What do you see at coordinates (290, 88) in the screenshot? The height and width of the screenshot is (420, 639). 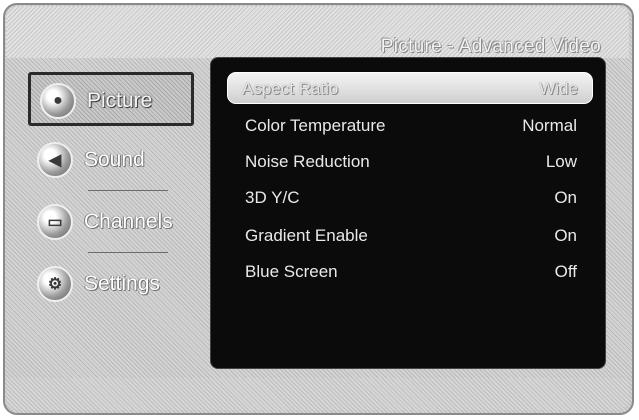 I see `menu-row-name: Aspect Ratio` at bounding box center [290, 88].